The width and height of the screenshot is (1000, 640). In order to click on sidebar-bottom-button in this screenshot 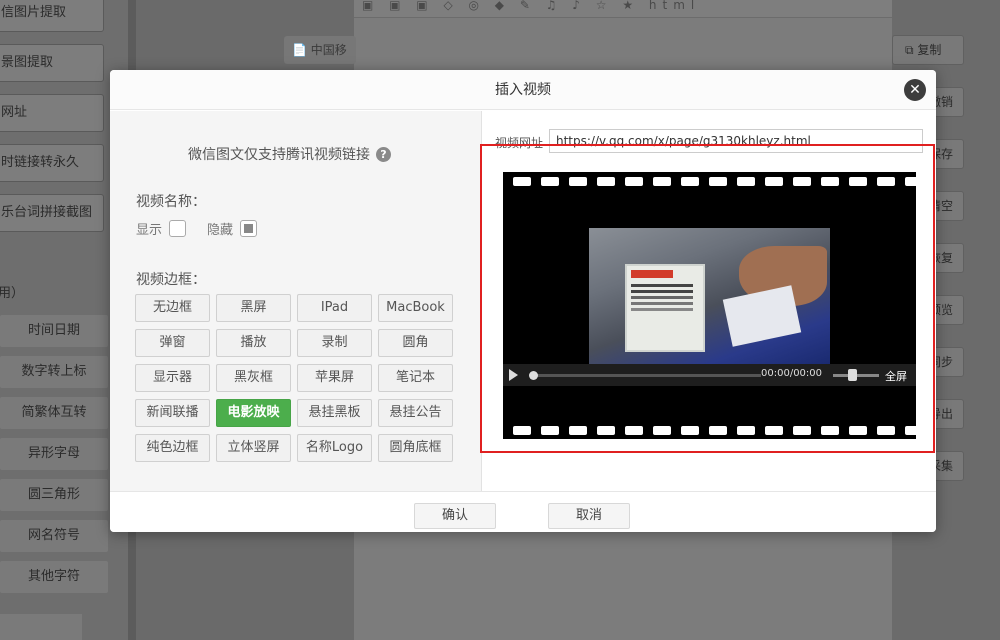, I will do `click(41, 627)`.